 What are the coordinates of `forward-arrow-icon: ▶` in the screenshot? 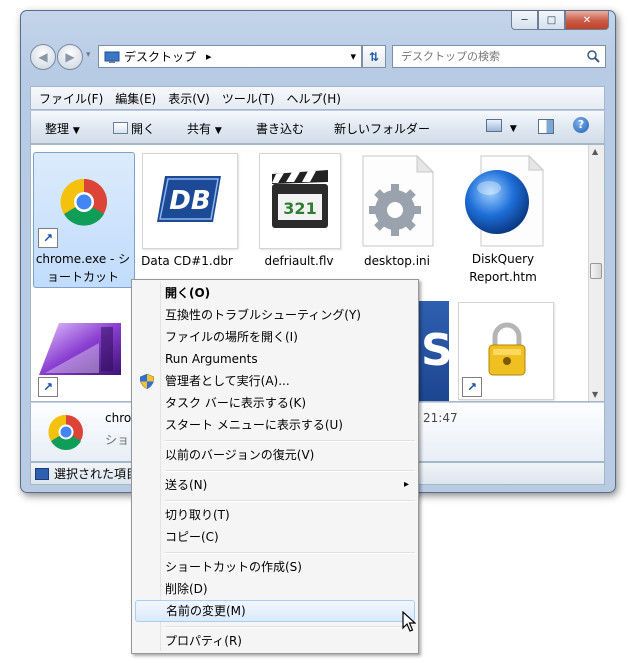 It's located at (70, 57).